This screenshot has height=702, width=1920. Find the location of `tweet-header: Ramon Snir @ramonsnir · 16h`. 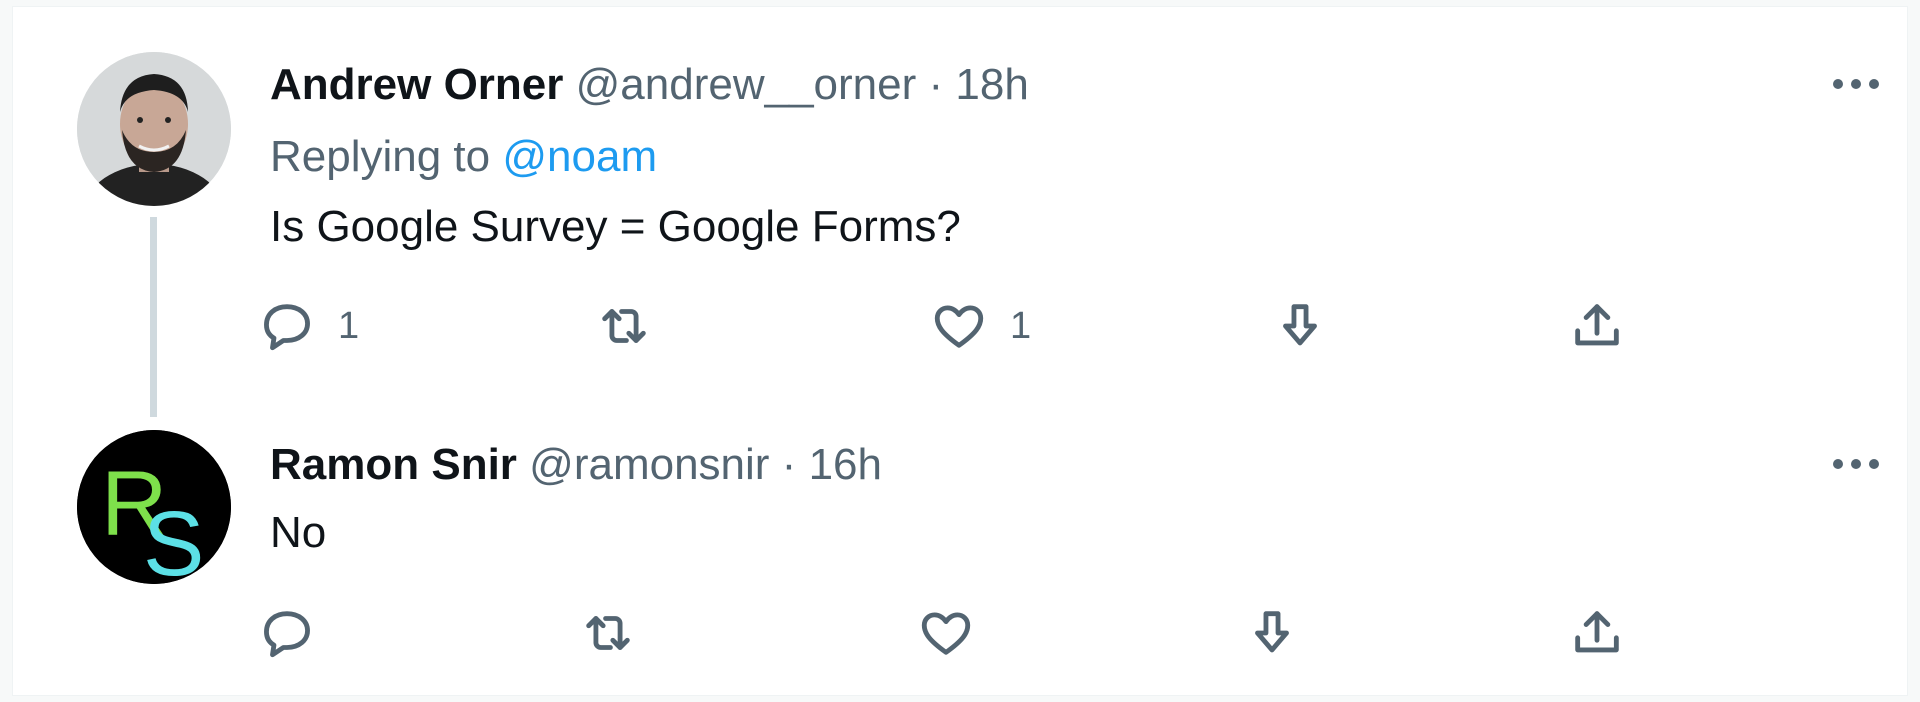

tweet-header: Ramon Snir @ramonsnir · 16h is located at coordinates (1068, 465).